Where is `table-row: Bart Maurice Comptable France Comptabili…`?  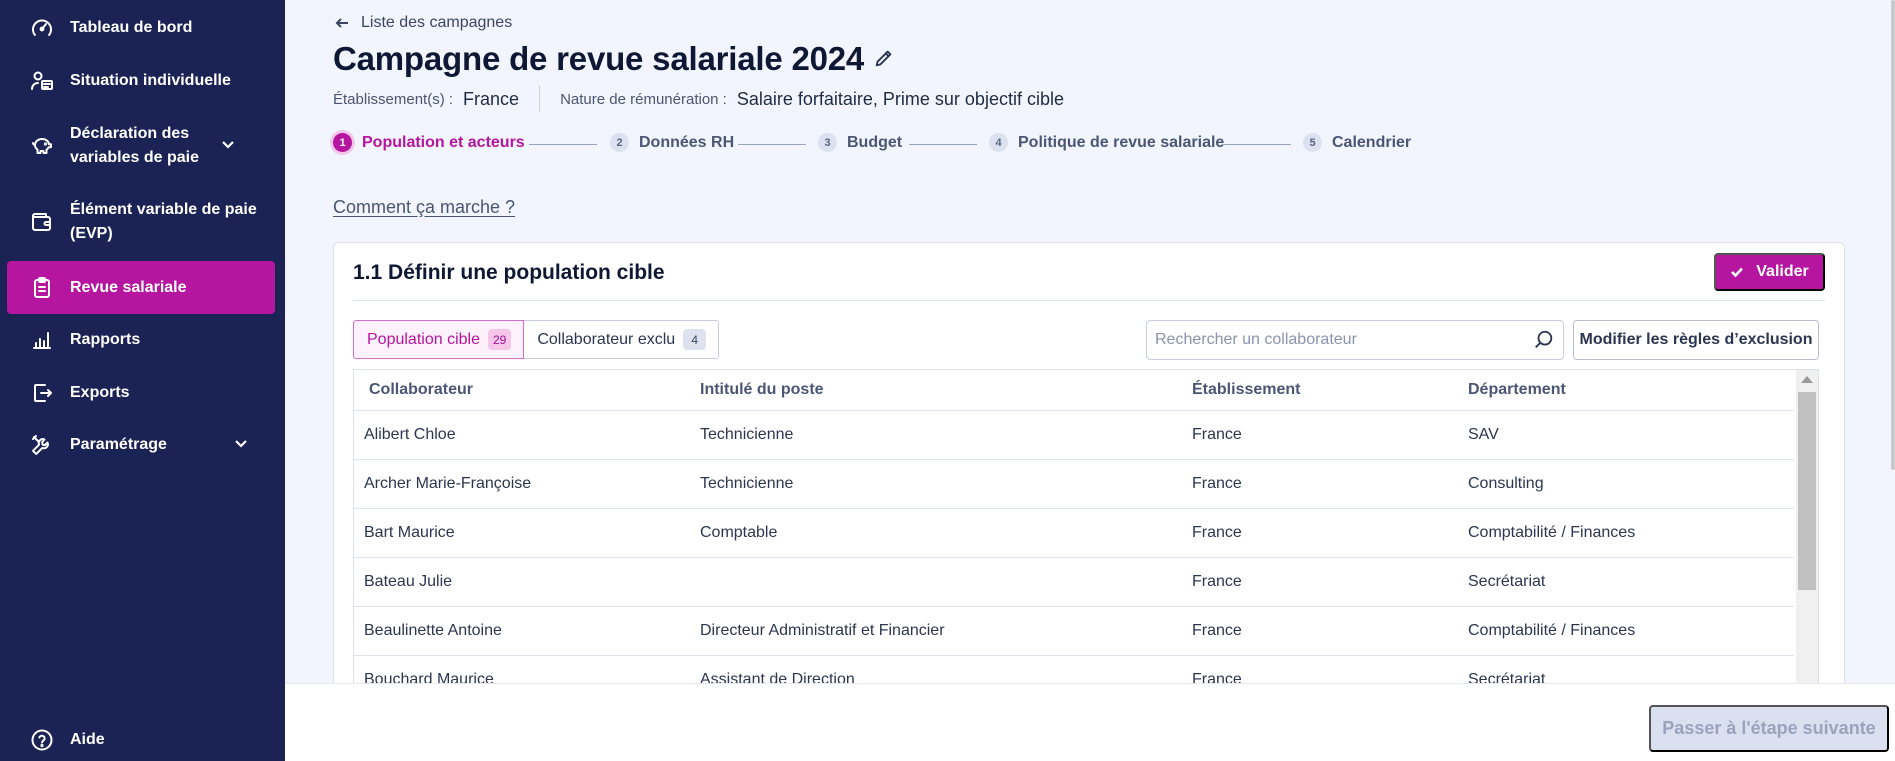
table-row: Bart Maurice Comptable France Comptabili… is located at coordinates (1074, 533).